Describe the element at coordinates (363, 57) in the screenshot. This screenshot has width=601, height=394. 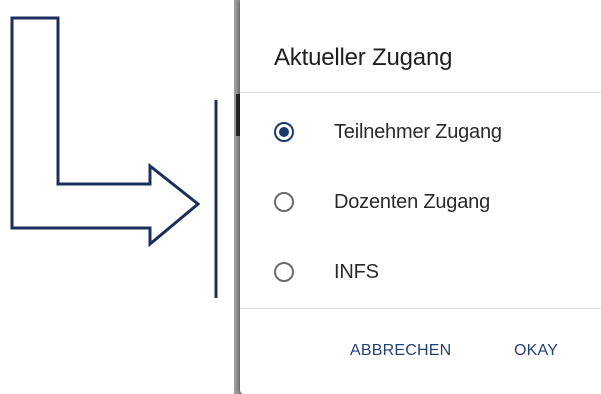
I see `dialog-title: Aktueller Zugang` at that location.